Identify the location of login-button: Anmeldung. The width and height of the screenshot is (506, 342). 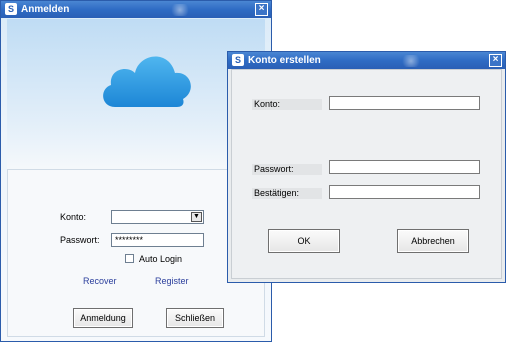
(103, 318).